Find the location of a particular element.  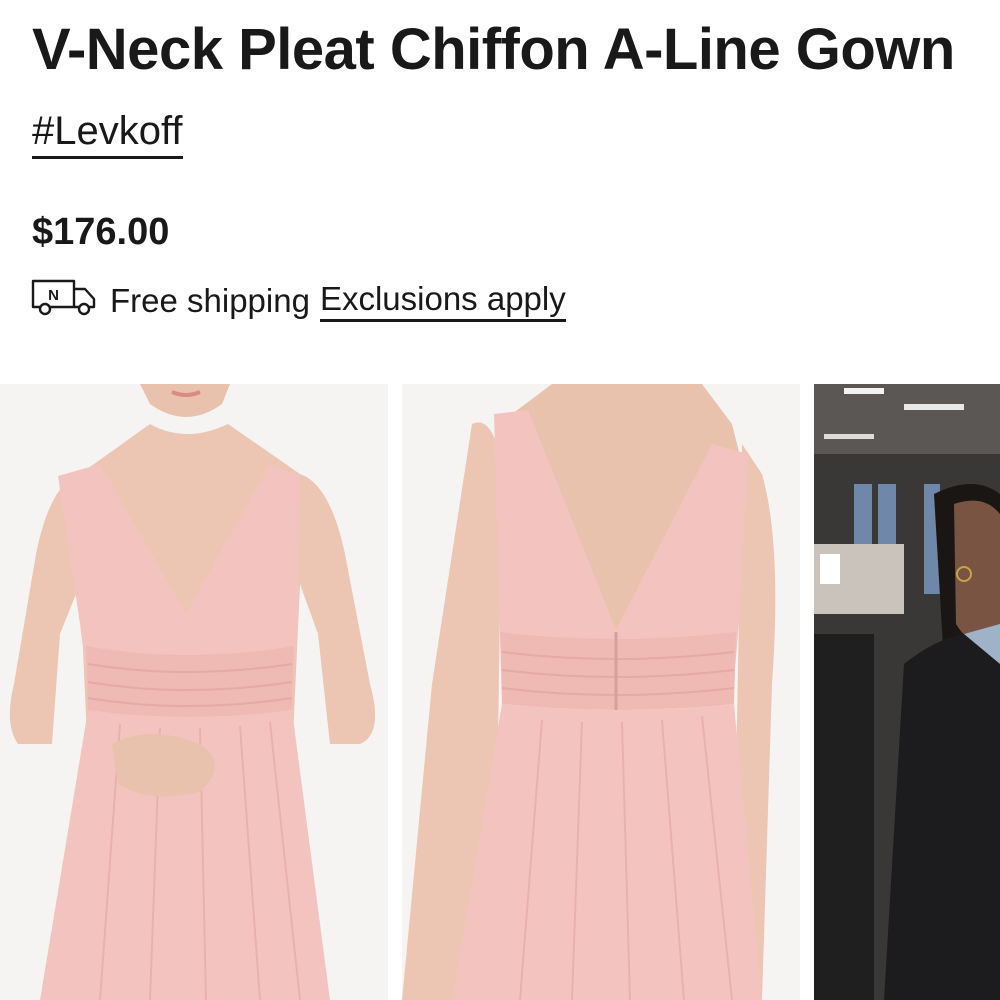

delivery-truck-icon: N is located at coordinates (70, 301).